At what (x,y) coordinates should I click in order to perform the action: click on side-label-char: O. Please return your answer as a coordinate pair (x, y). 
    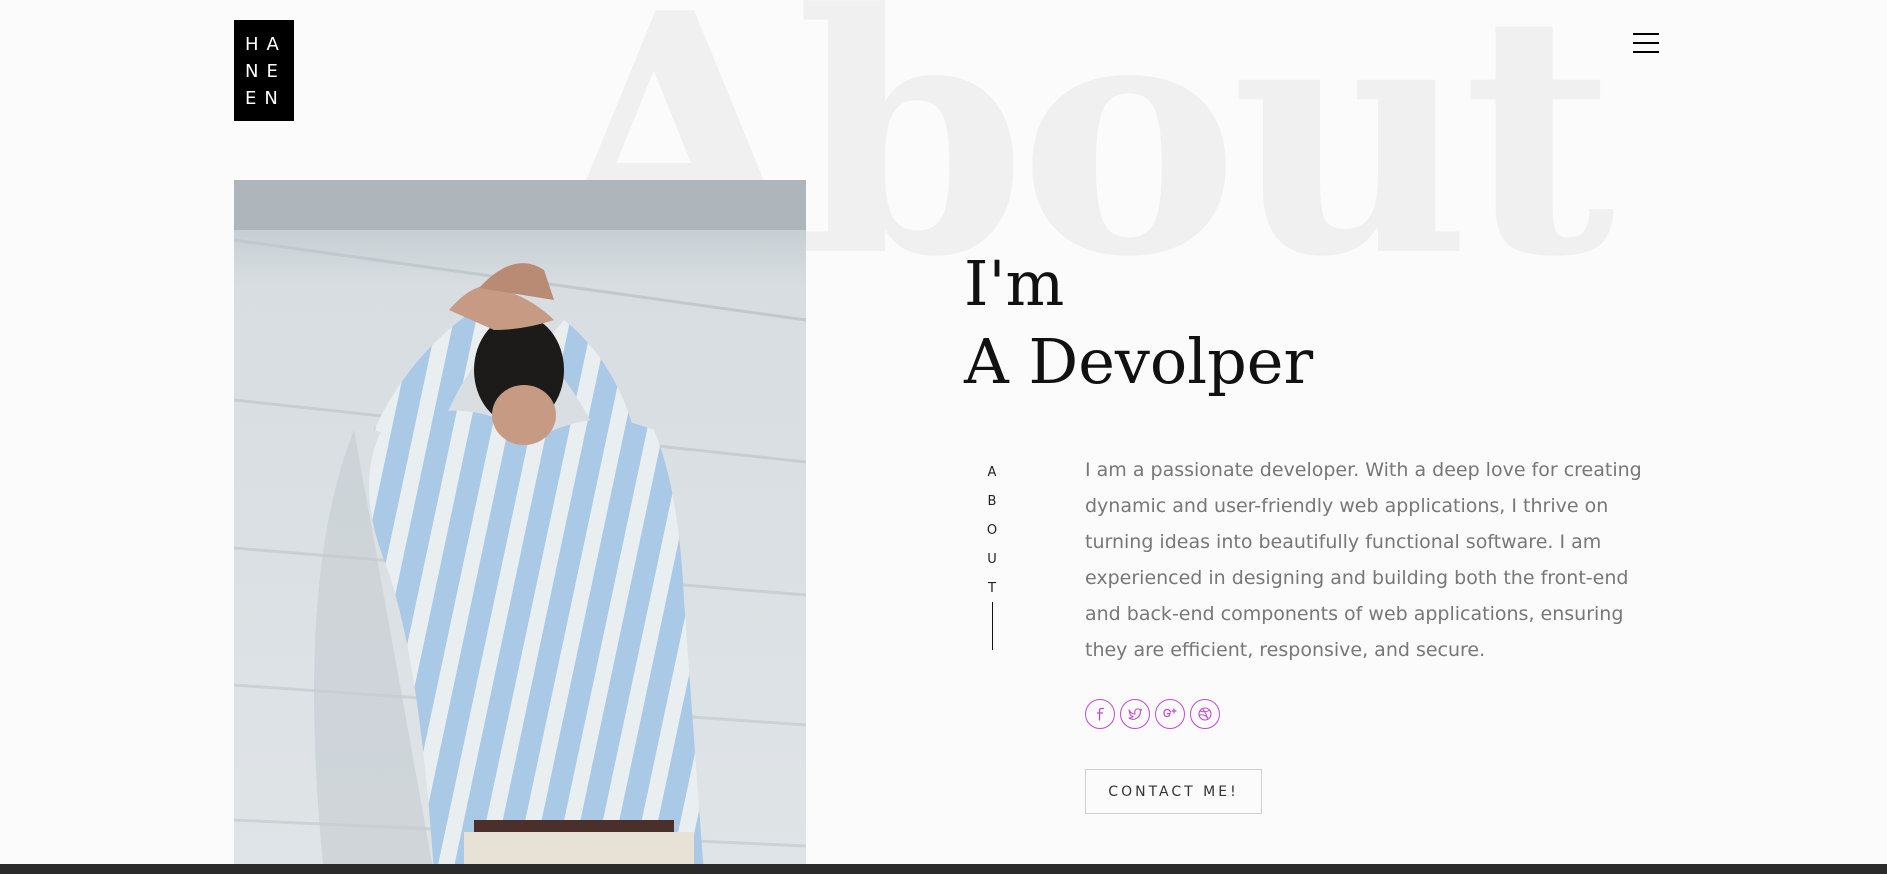
    Looking at the image, I should click on (992, 530).